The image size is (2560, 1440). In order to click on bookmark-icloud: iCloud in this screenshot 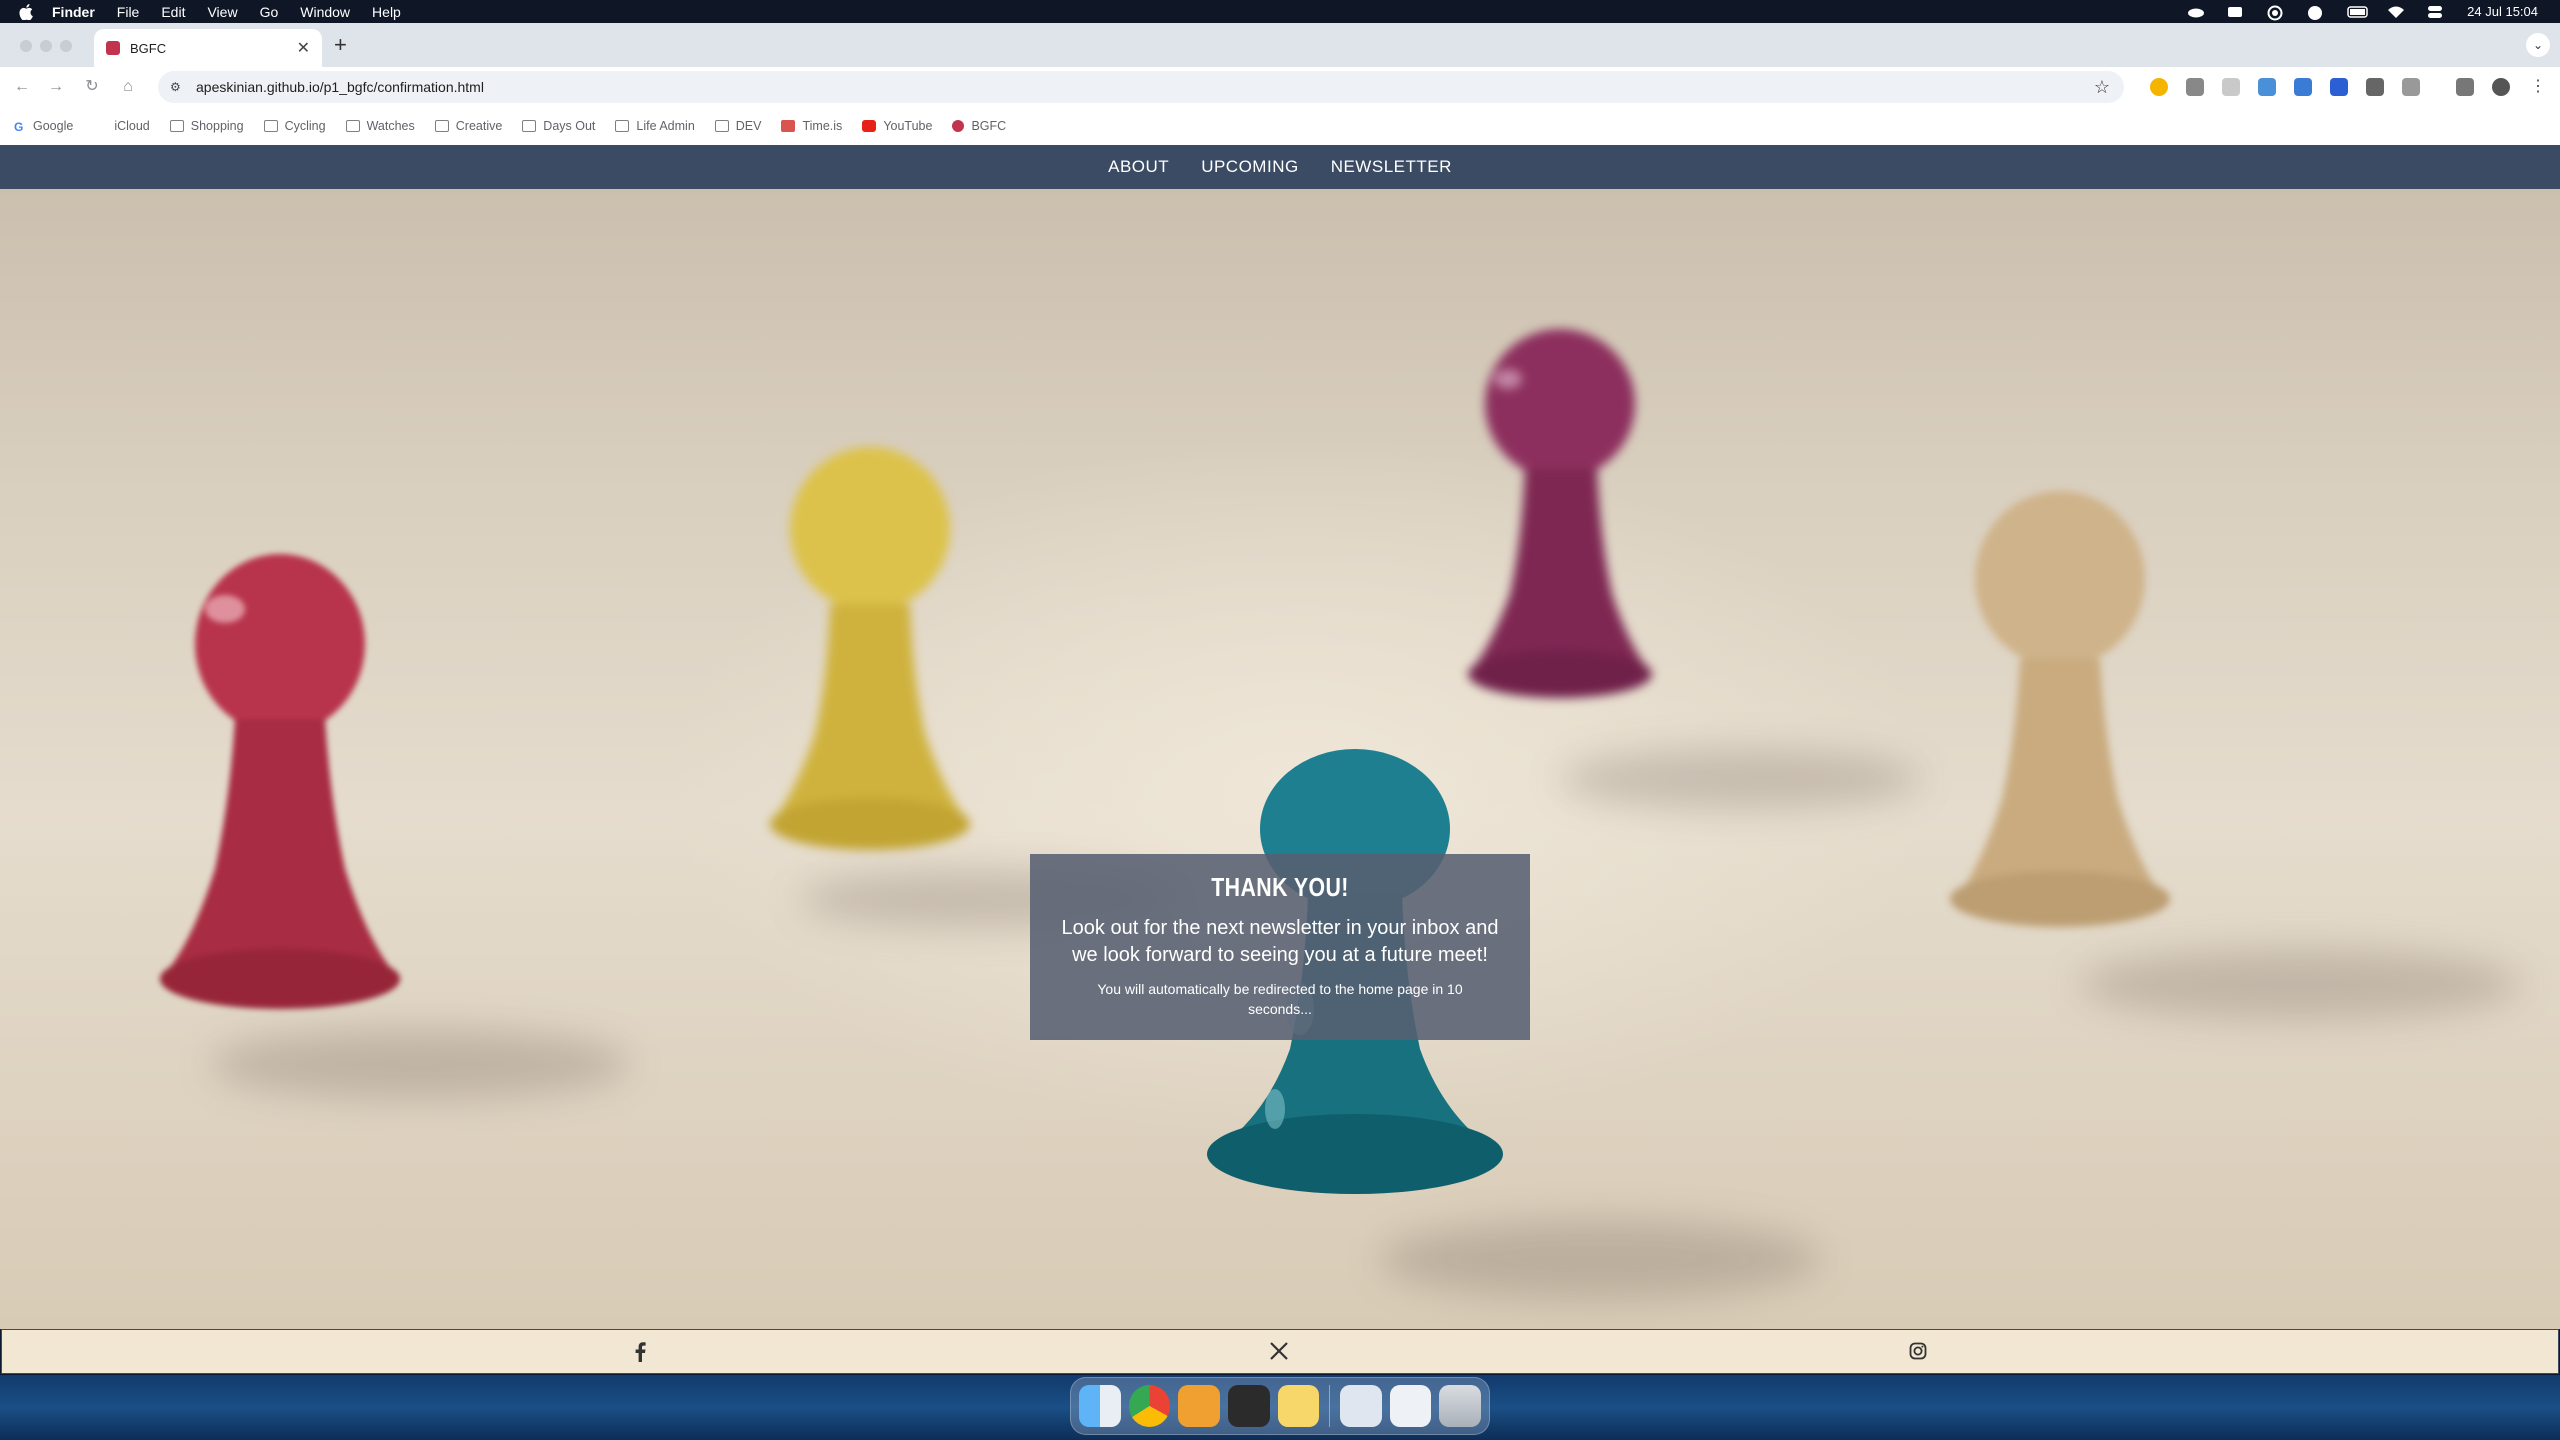, I will do `click(121, 126)`.